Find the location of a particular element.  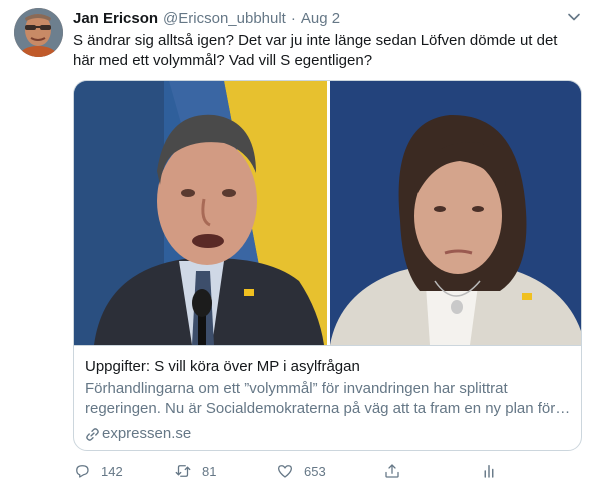

retweet-icon is located at coordinates (183, 471).